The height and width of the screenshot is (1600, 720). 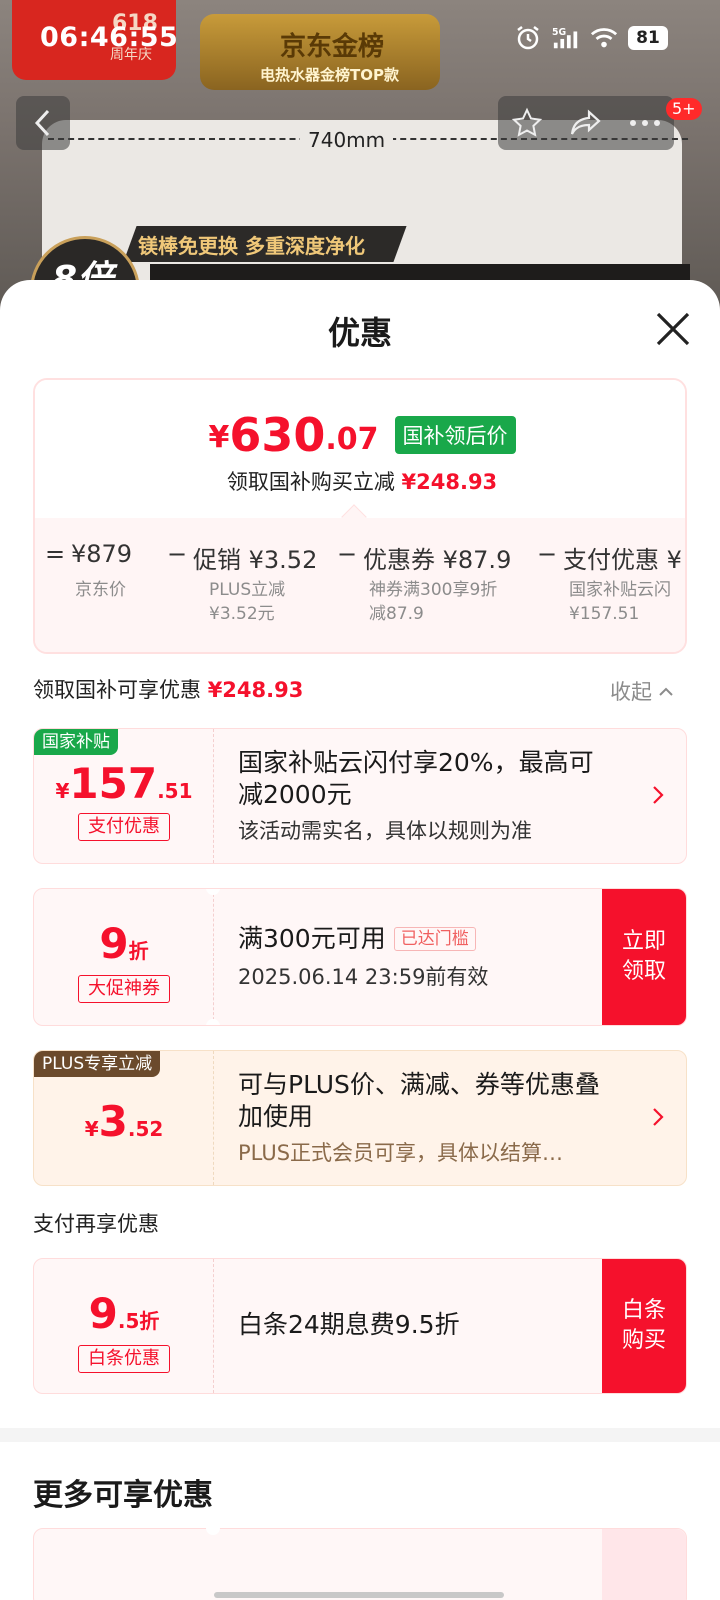 What do you see at coordinates (644, 957) in the screenshot?
I see `claim-coupon-button: 立即领取` at bounding box center [644, 957].